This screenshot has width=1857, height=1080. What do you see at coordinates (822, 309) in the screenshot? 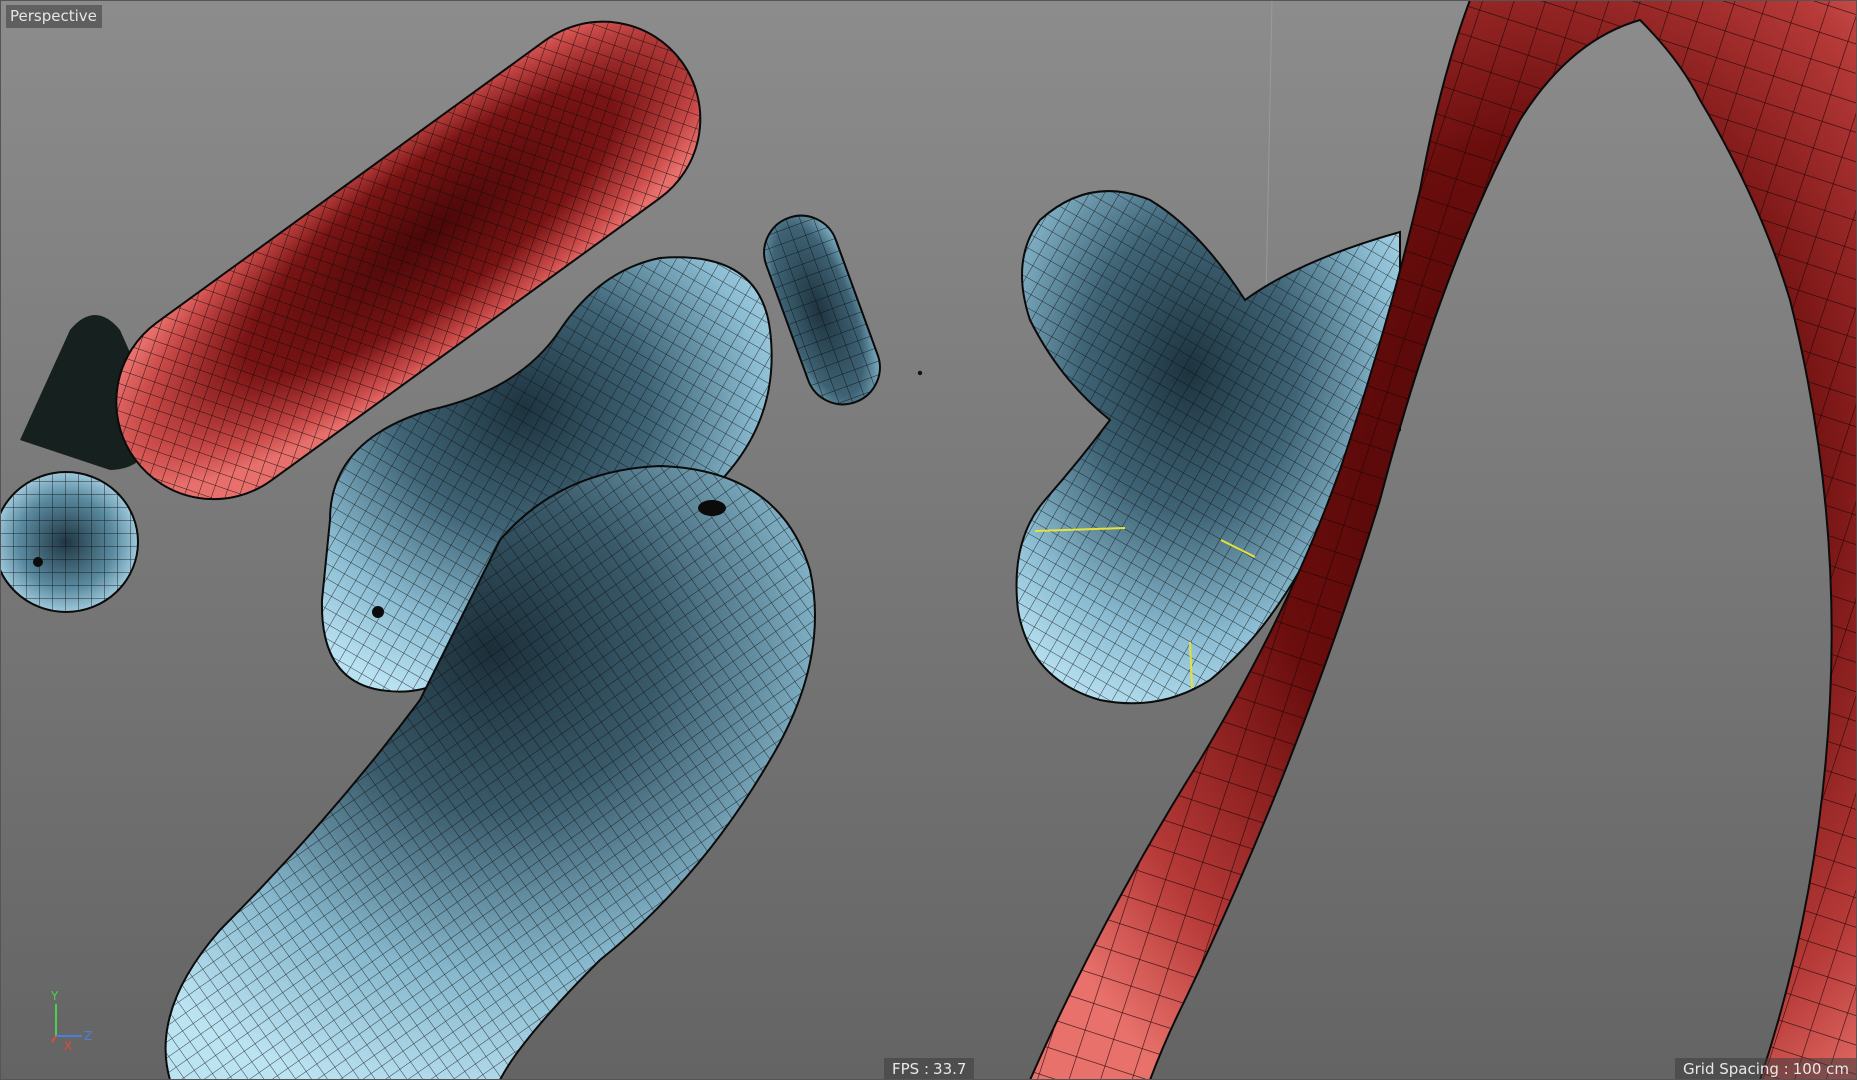
I see `small-dark-pill-object` at bounding box center [822, 309].